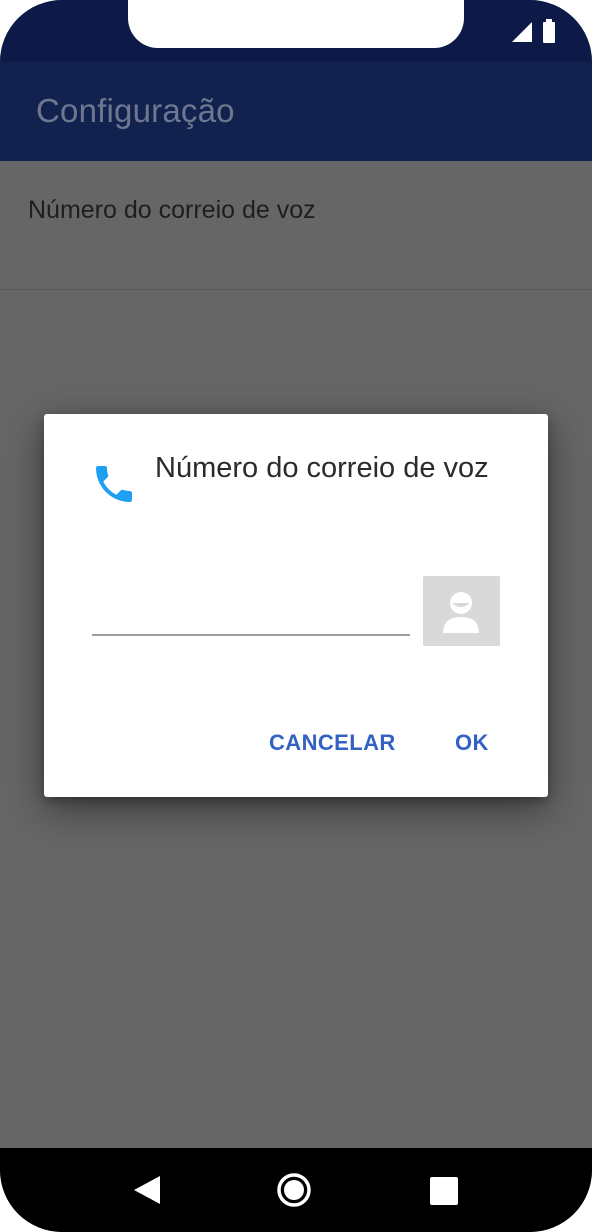  Describe the element at coordinates (147, 1190) in the screenshot. I see `back-icon` at that location.